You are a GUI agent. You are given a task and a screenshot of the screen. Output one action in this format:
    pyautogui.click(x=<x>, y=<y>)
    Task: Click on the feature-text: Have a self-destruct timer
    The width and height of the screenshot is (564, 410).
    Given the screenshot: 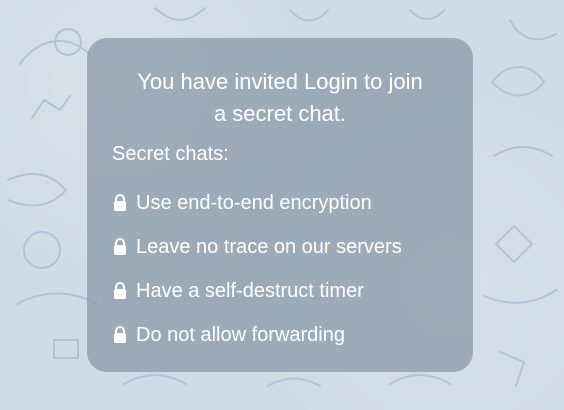 What is the action you would take?
    pyautogui.click(x=250, y=291)
    